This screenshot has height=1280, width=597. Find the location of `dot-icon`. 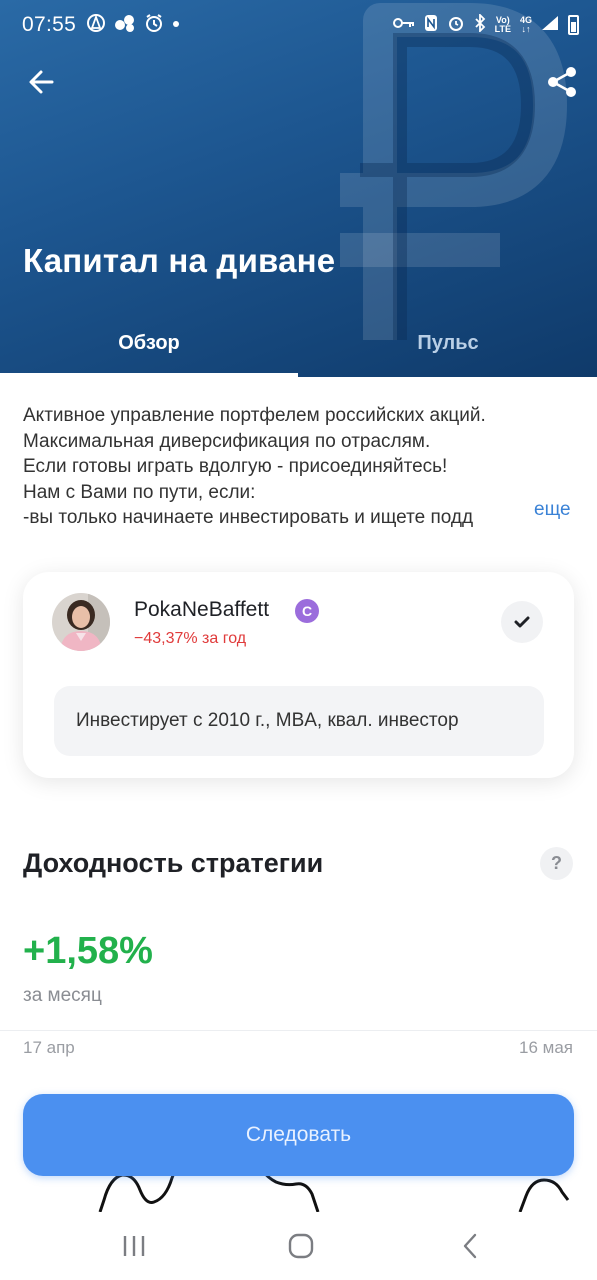

dot-icon is located at coordinates (176, 25).